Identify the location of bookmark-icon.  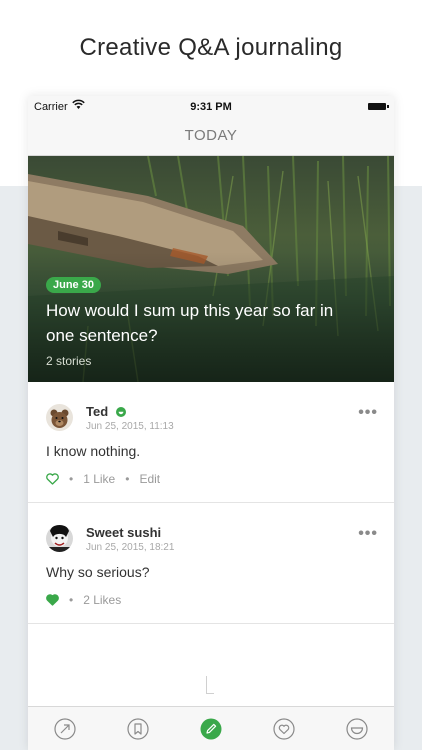
(138, 728).